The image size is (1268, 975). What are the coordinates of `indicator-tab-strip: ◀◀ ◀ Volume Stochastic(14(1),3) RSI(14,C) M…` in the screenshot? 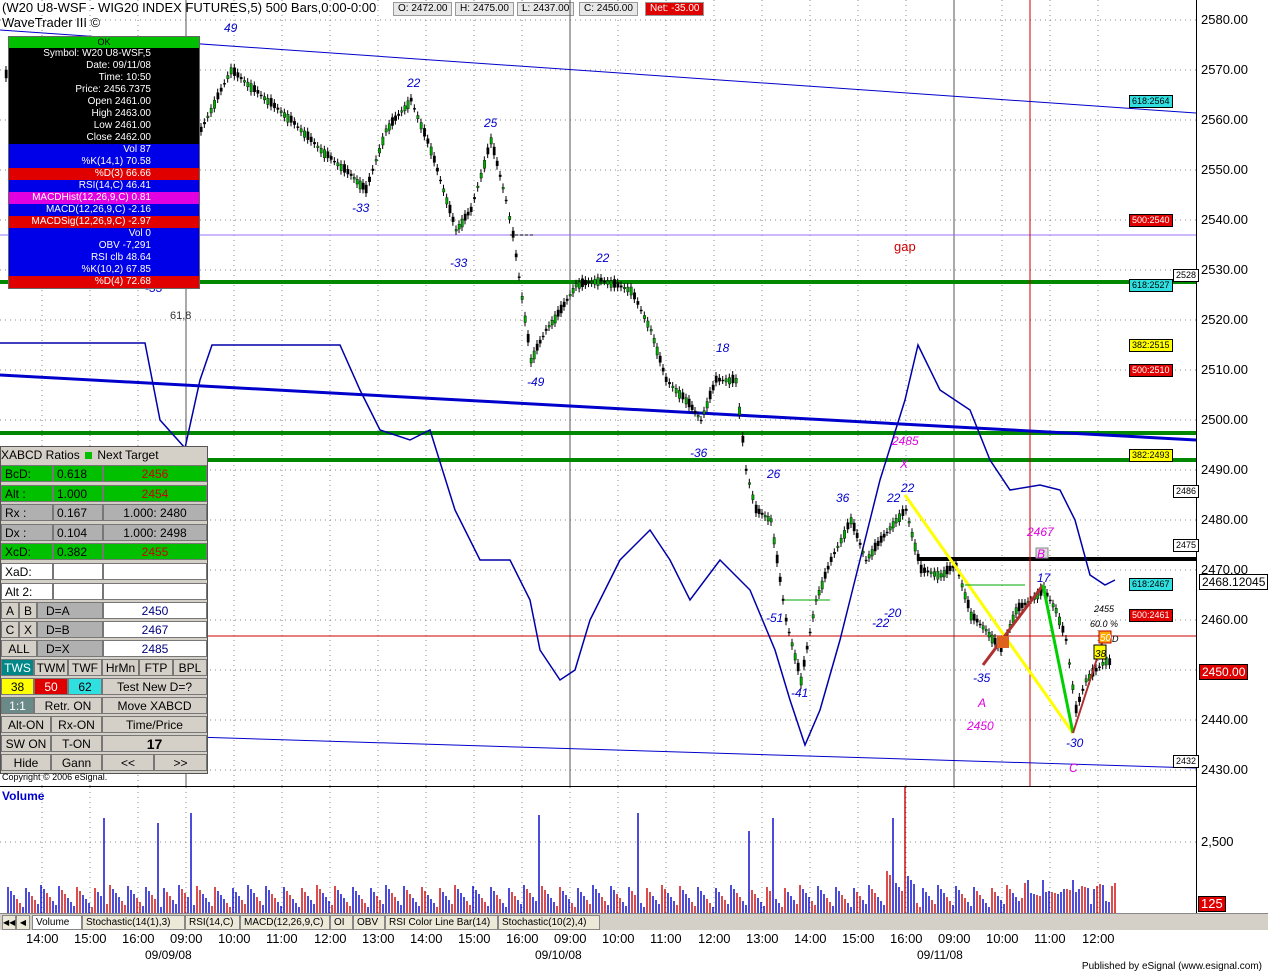 It's located at (634, 921).